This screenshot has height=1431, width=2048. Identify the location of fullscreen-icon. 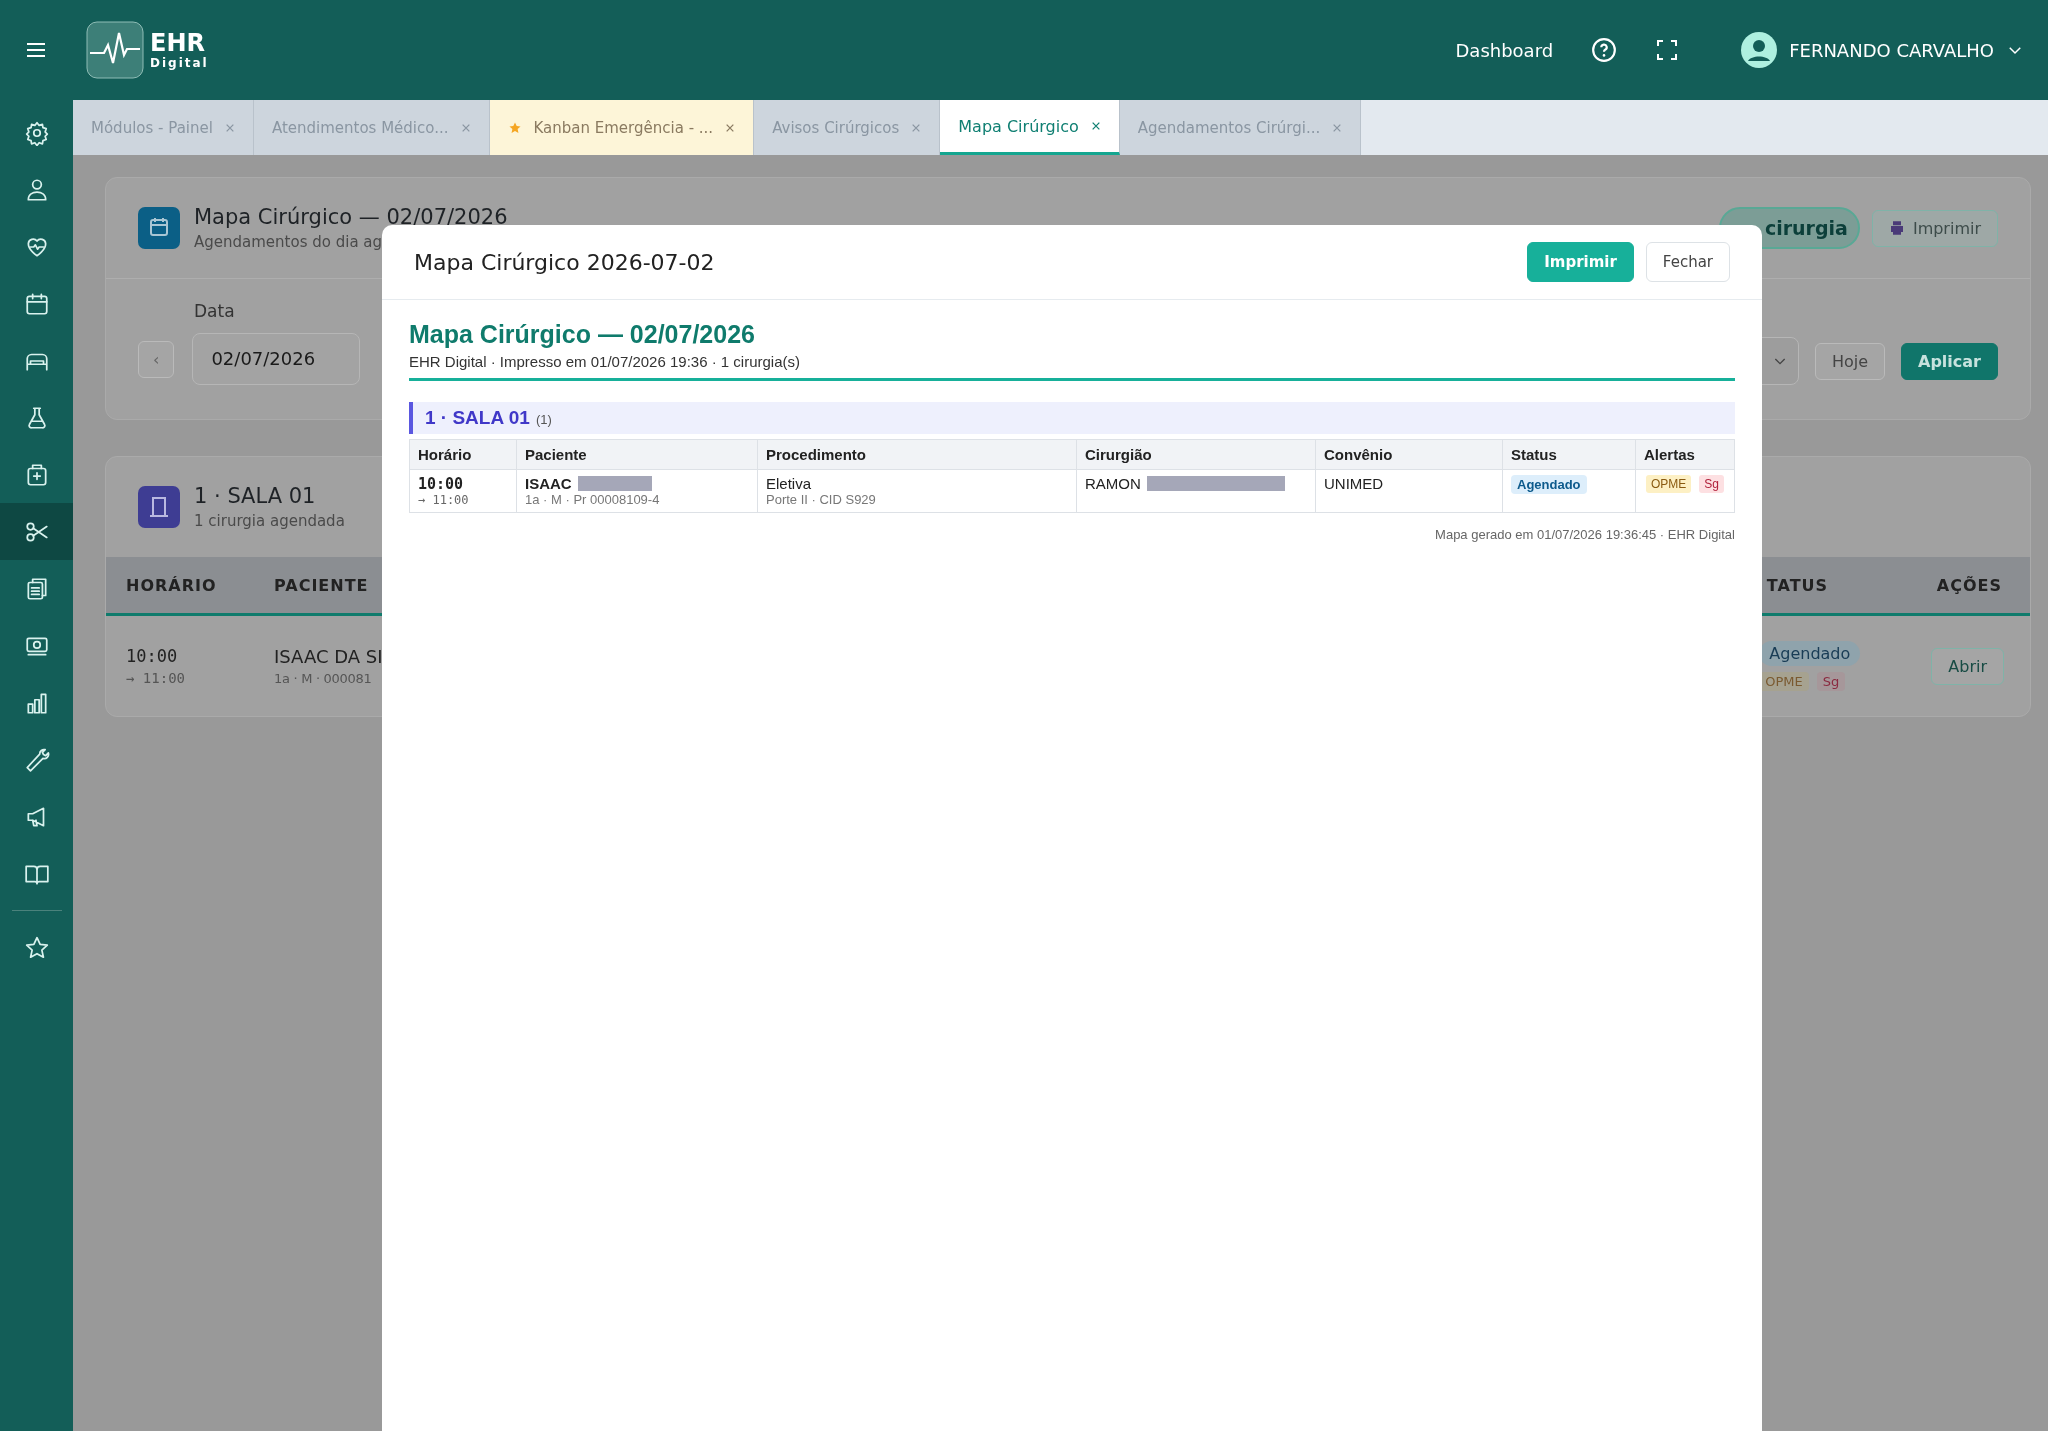
(1667, 50).